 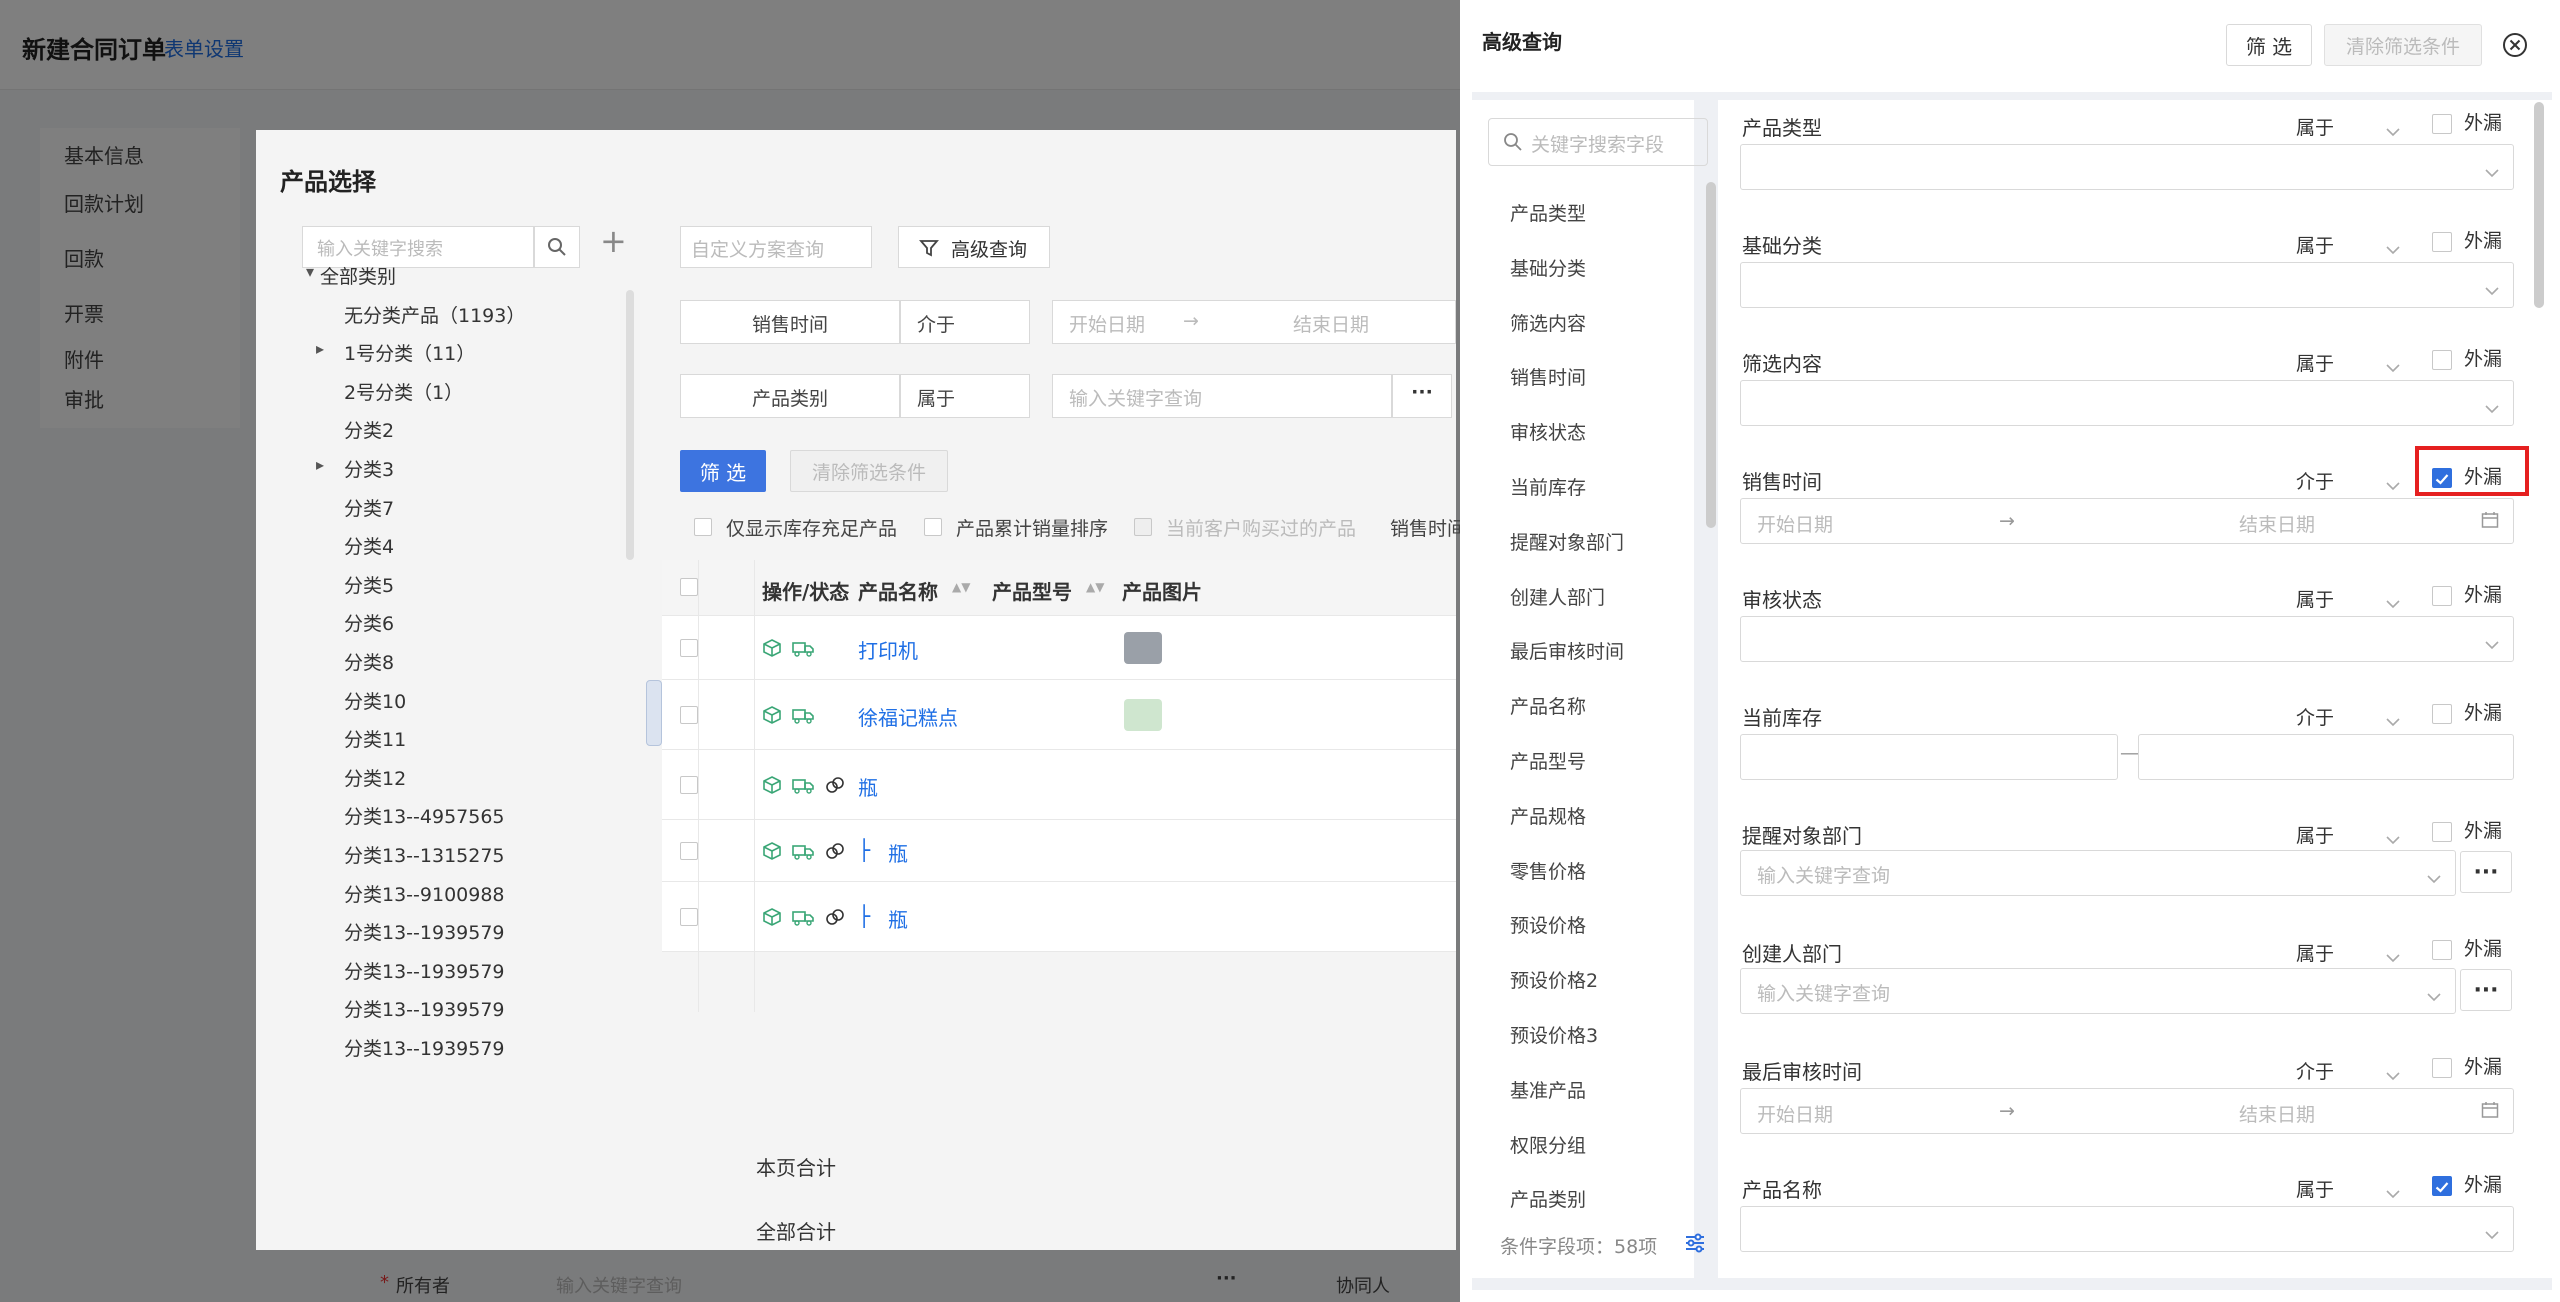 What do you see at coordinates (974, 247) in the screenshot?
I see `advanced-query-button: 高级查询` at bounding box center [974, 247].